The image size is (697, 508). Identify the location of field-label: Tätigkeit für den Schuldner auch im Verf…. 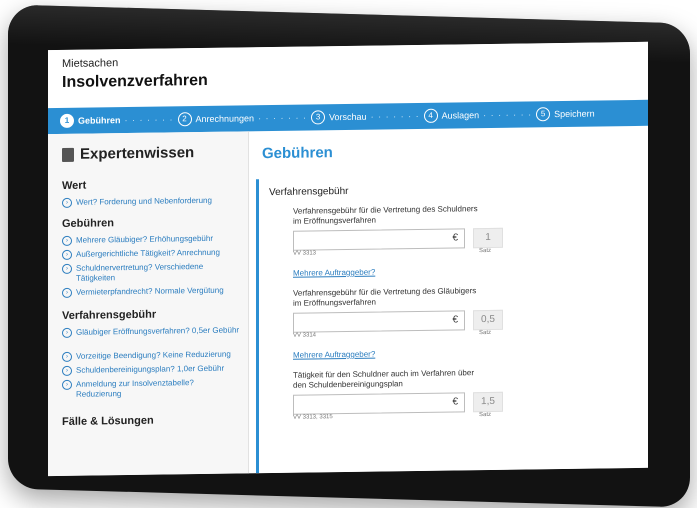
(383, 379).